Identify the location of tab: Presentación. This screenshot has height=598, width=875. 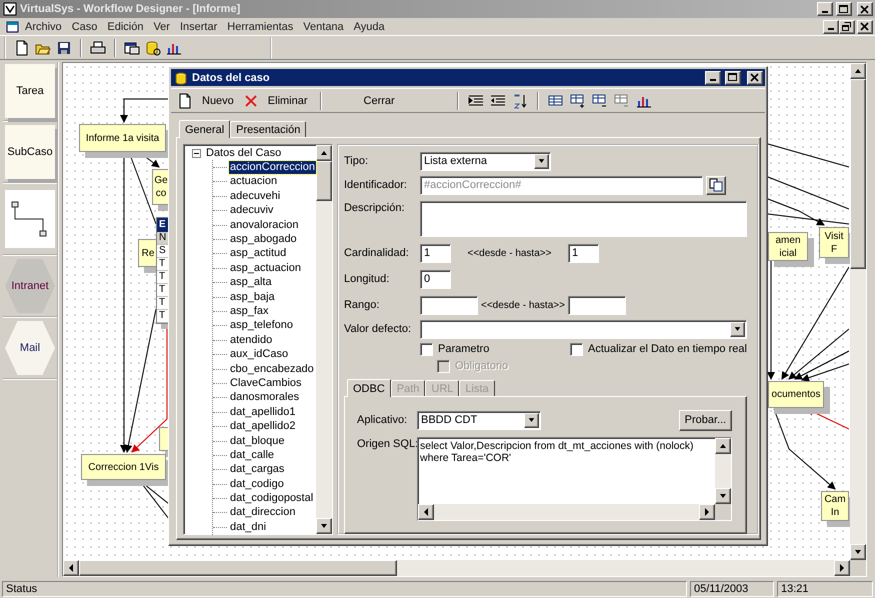
(268, 129).